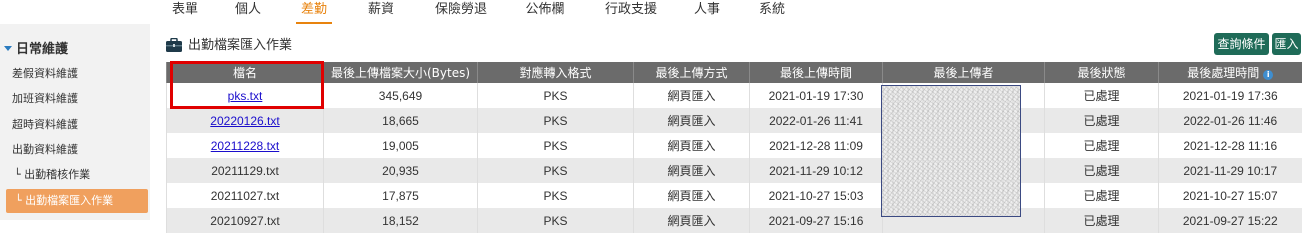 The width and height of the screenshot is (1303, 240). Describe the element at coordinates (772, 11) in the screenshot. I see `tab-system: 系統` at that location.